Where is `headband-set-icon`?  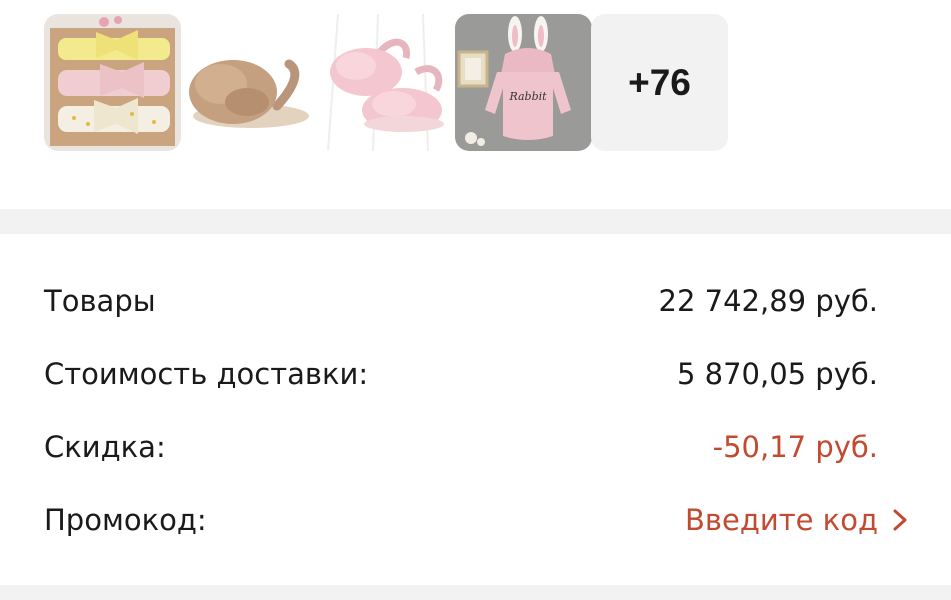
headband-set-icon is located at coordinates (112, 82).